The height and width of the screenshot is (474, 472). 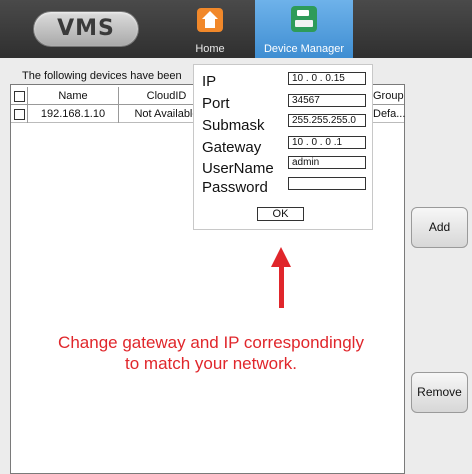 What do you see at coordinates (280, 214) in the screenshot?
I see `ok-button: OK` at bounding box center [280, 214].